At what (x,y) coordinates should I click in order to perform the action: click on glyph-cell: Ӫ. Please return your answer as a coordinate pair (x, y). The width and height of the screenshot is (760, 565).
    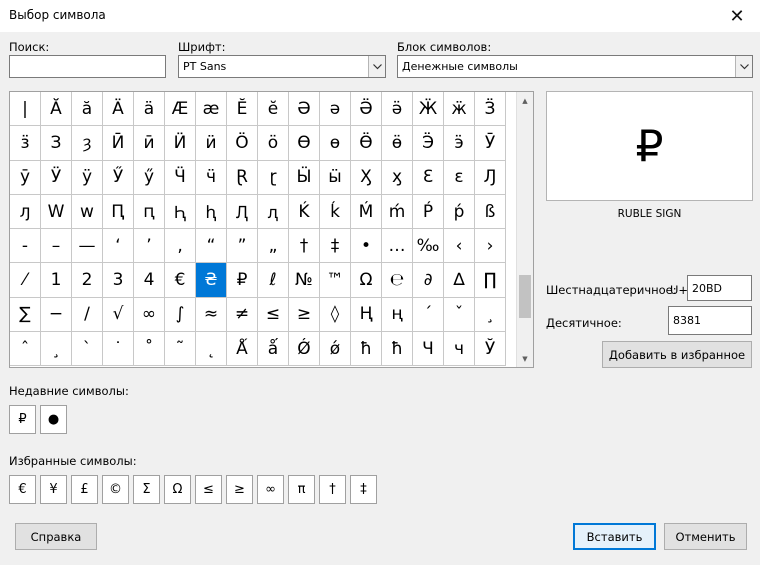
    Looking at the image, I should click on (366, 143).